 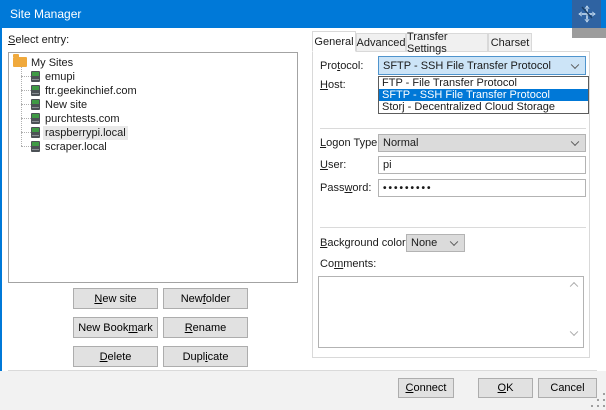 I want to click on move-cursor-icon, so click(x=586, y=14).